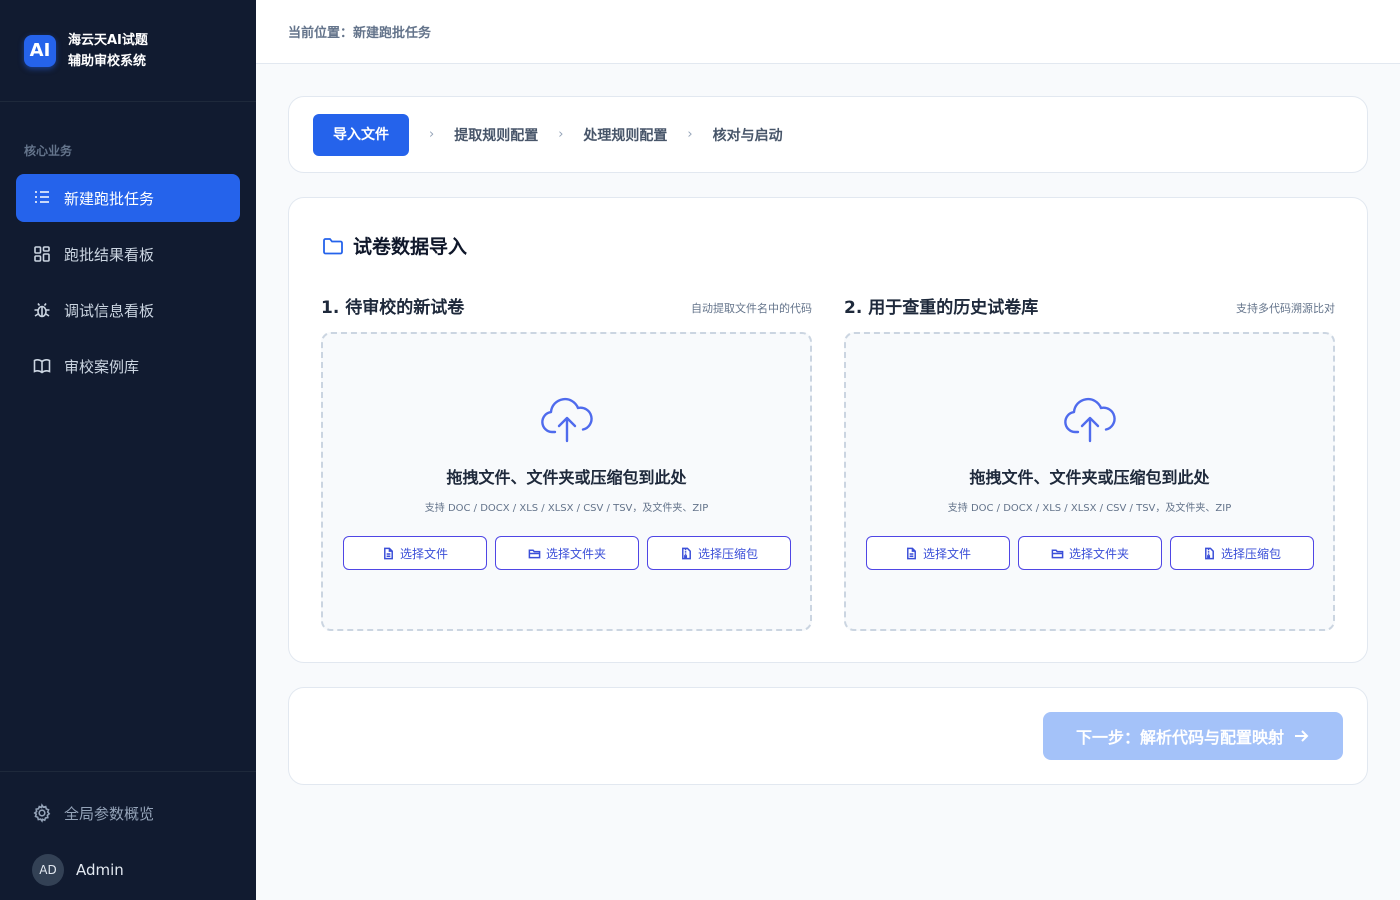 The height and width of the screenshot is (900, 1400). What do you see at coordinates (42, 366) in the screenshot?
I see `book-icon` at bounding box center [42, 366].